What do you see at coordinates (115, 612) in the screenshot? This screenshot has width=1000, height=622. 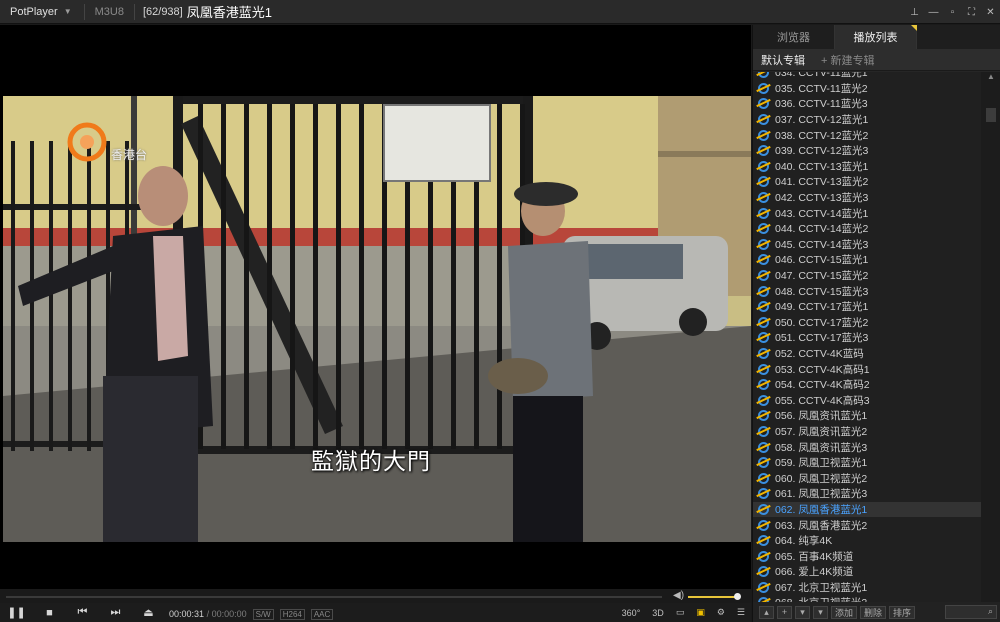 I see `next-icon: ⏭` at bounding box center [115, 612].